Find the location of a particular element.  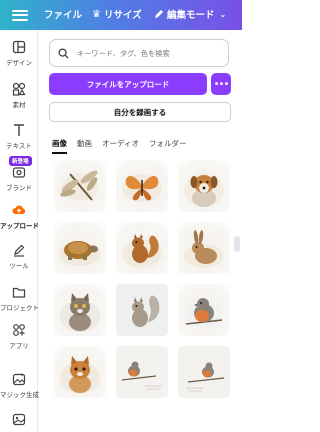

rabbit-image is located at coordinates (204, 249).